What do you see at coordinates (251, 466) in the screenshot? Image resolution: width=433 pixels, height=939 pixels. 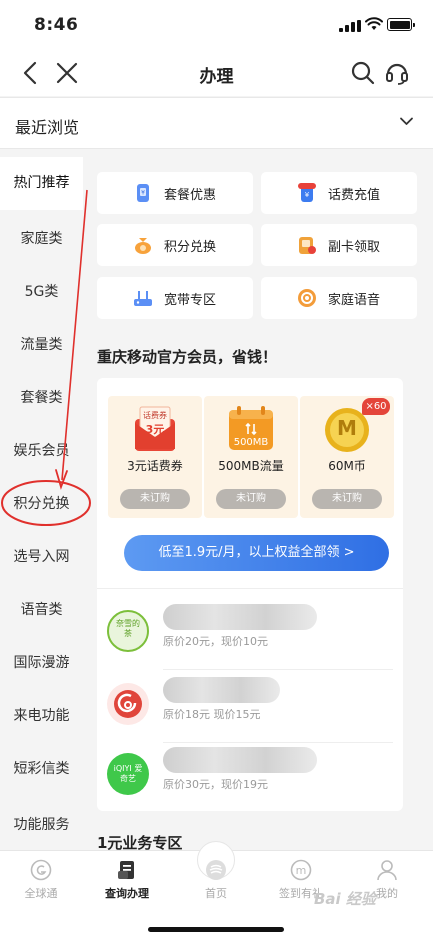 I see `perk-label: 500MB流量` at bounding box center [251, 466].